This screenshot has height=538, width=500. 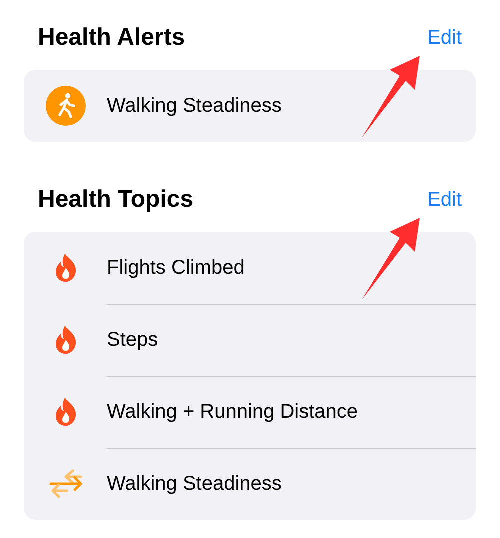 What do you see at coordinates (132, 340) in the screenshot?
I see `topic-label: Steps` at bounding box center [132, 340].